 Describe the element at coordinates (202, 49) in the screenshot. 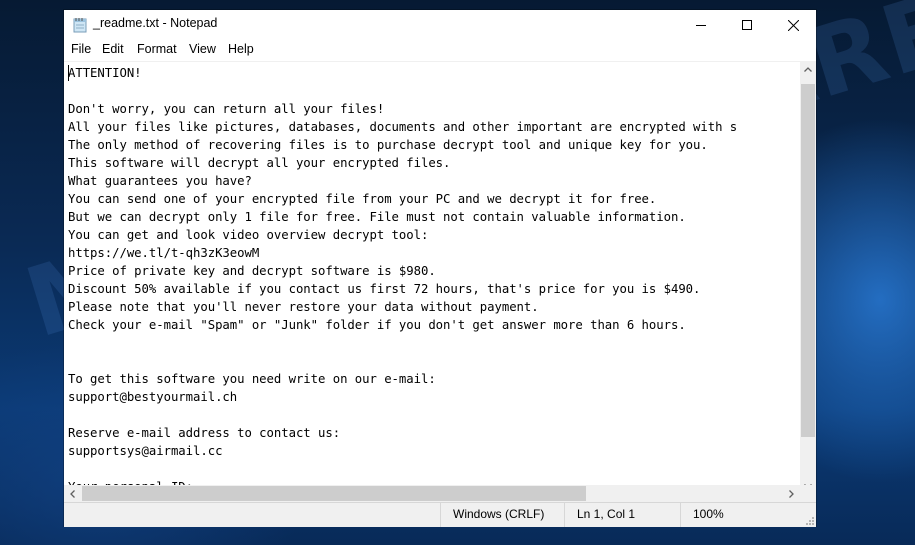

I see `menu-view: View` at that location.